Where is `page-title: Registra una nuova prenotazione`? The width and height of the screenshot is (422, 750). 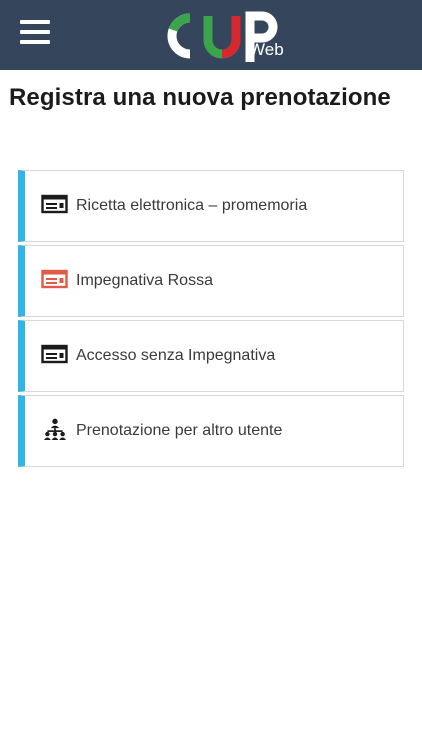
page-title: Registra una nuova prenotazione is located at coordinates (200, 97).